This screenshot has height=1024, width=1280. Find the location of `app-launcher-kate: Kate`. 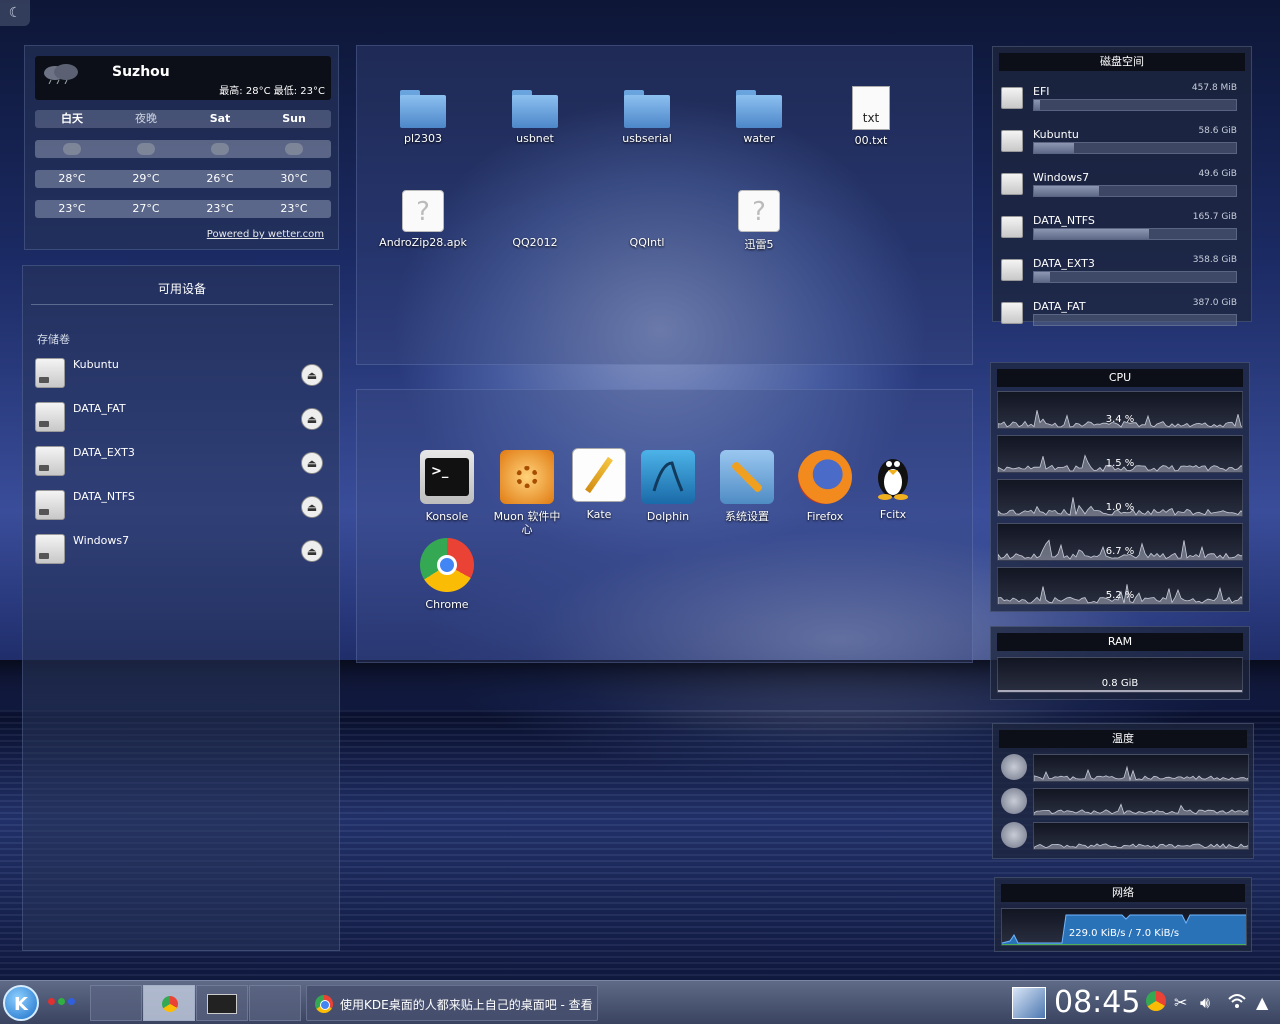

app-launcher-kate: Kate is located at coordinates (599, 484).